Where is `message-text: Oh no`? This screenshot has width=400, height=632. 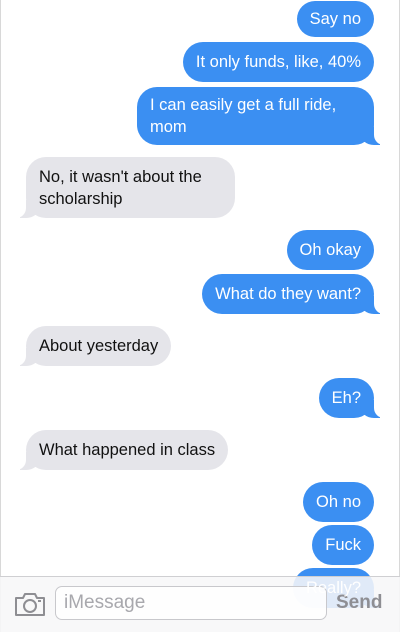 message-text: Oh no is located at coordinates (338, 502).